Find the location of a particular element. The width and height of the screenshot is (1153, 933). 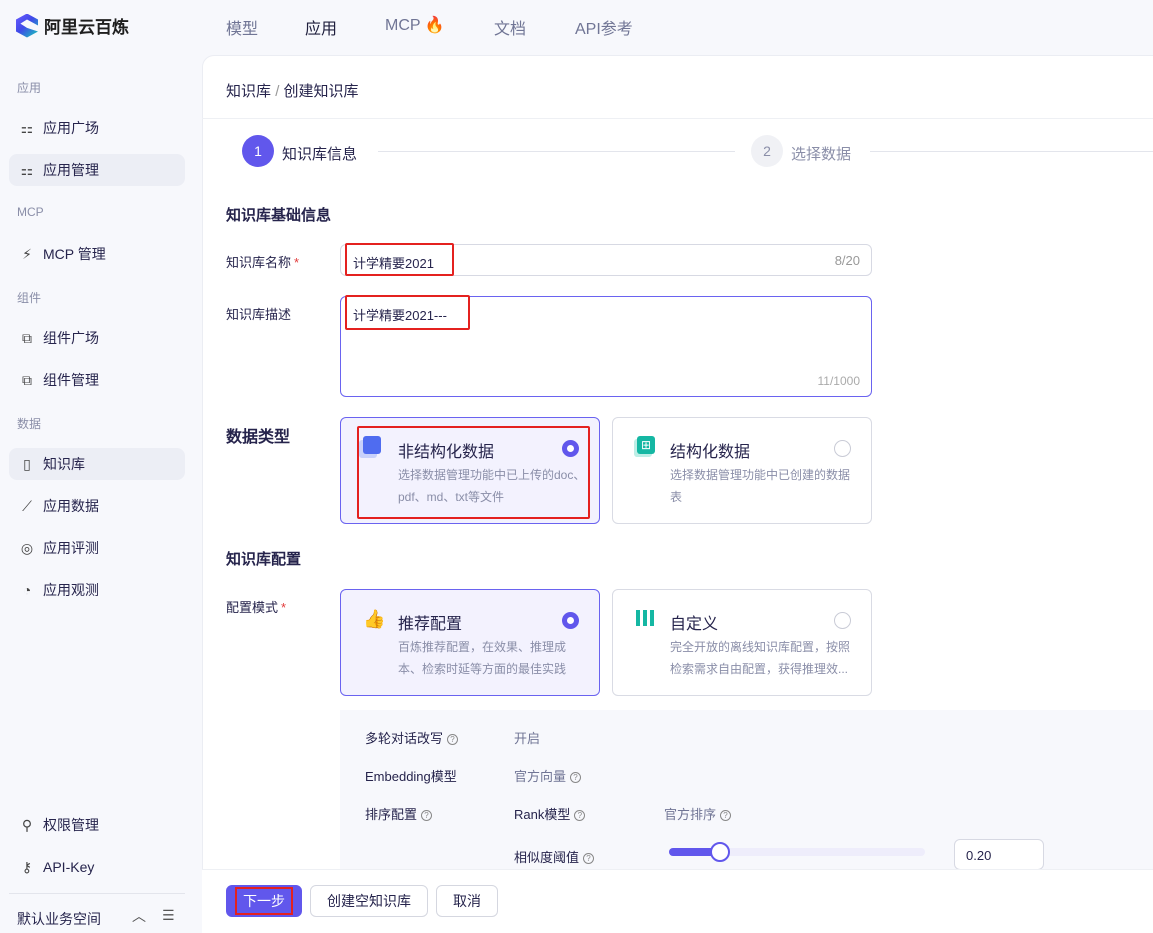

sidebar-item-api-key: ⚷ API-Key is located at coordinates (97, 867).